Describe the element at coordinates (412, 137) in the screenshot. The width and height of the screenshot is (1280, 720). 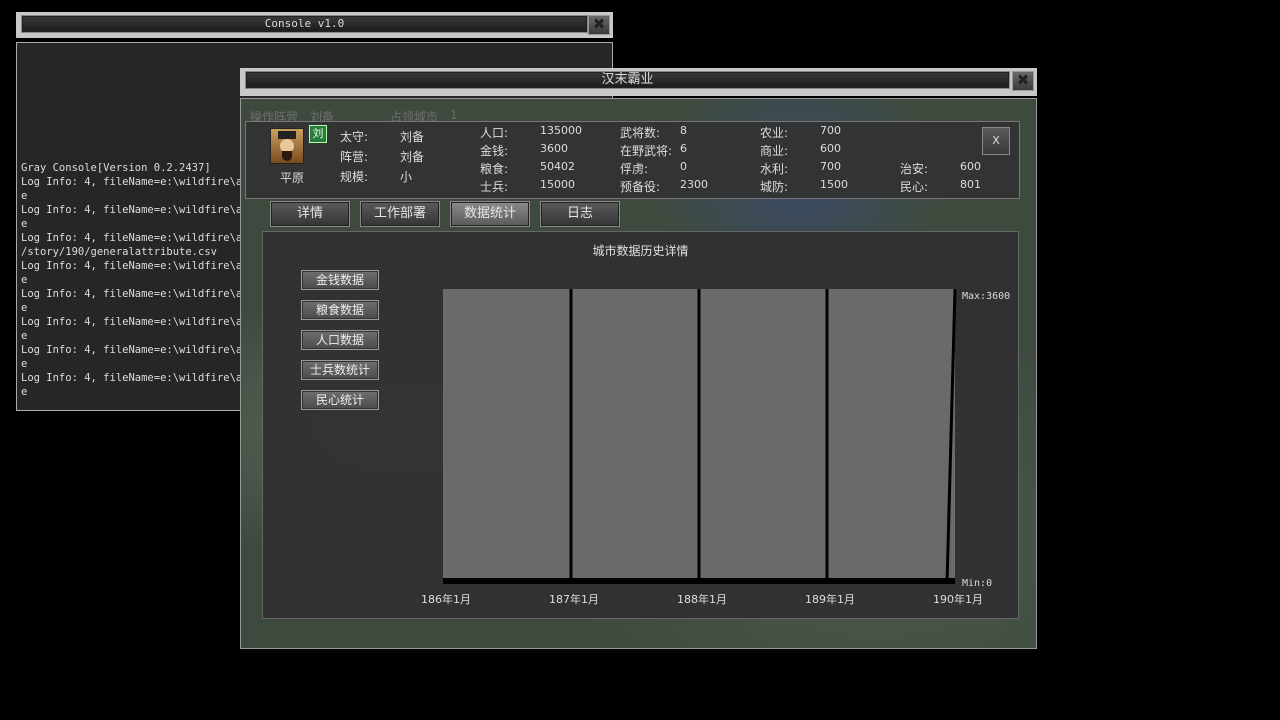
I see `governor-value: 刘备` at that location.